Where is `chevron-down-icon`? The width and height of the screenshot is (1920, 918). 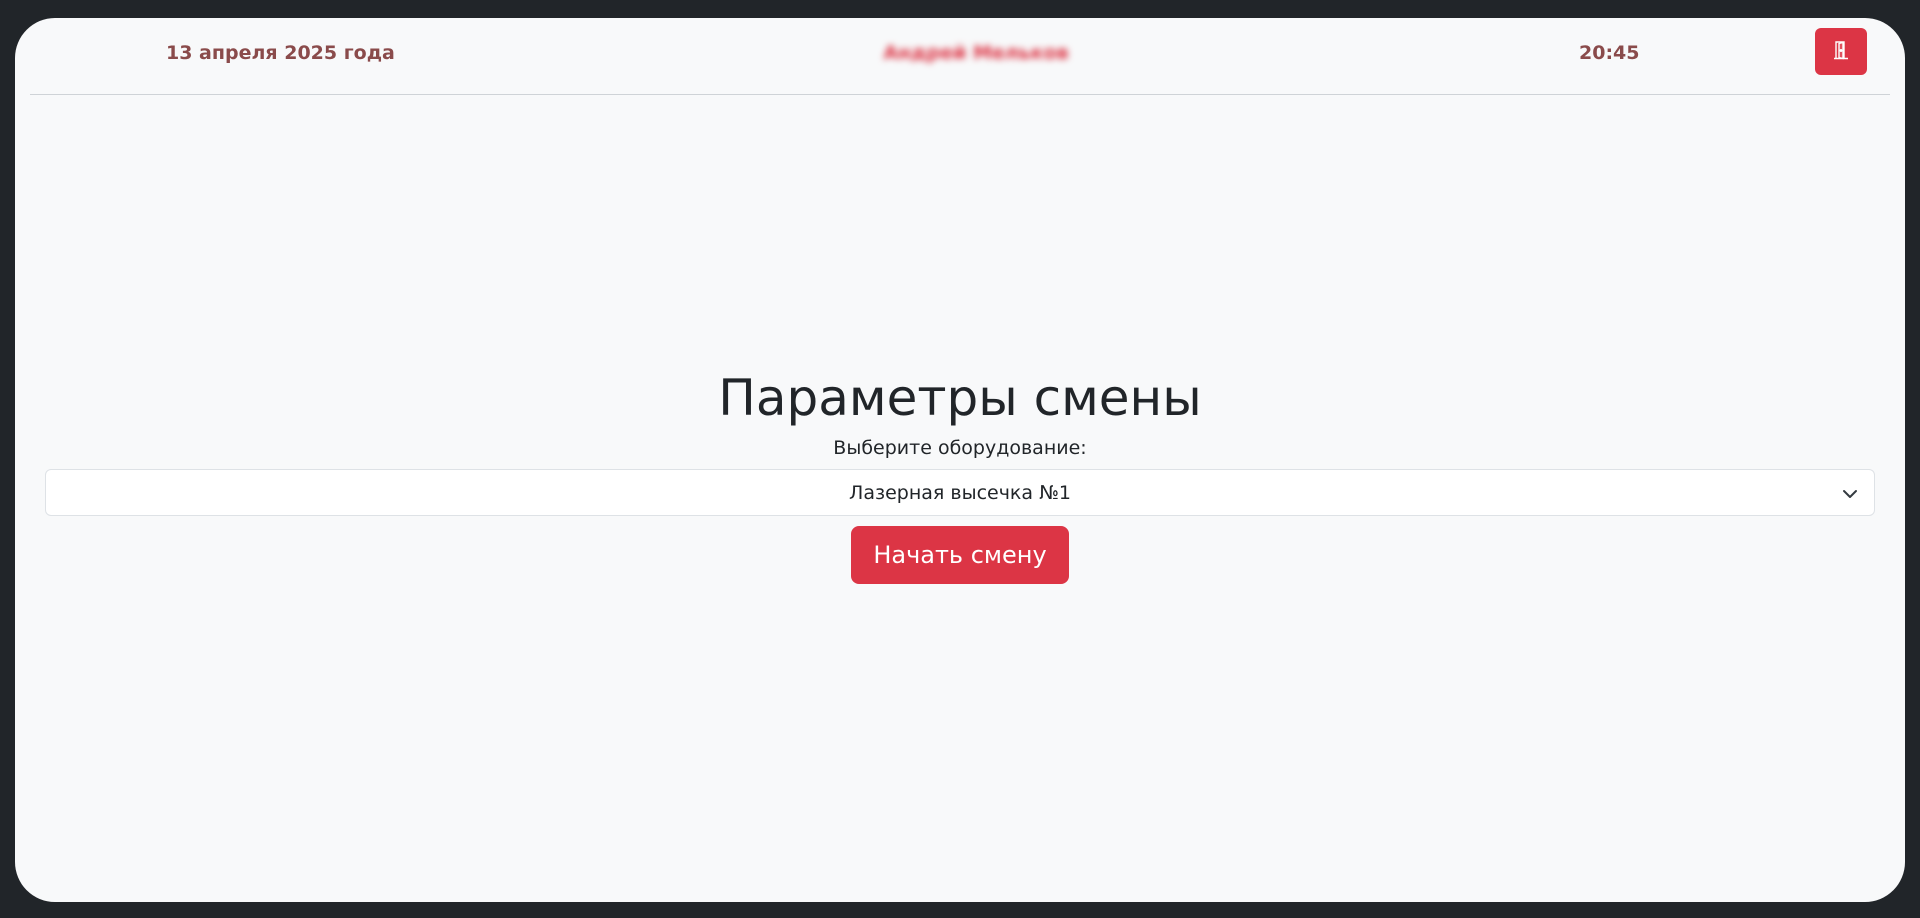 chevron-down-icon is located at coordinates (1850, 493).